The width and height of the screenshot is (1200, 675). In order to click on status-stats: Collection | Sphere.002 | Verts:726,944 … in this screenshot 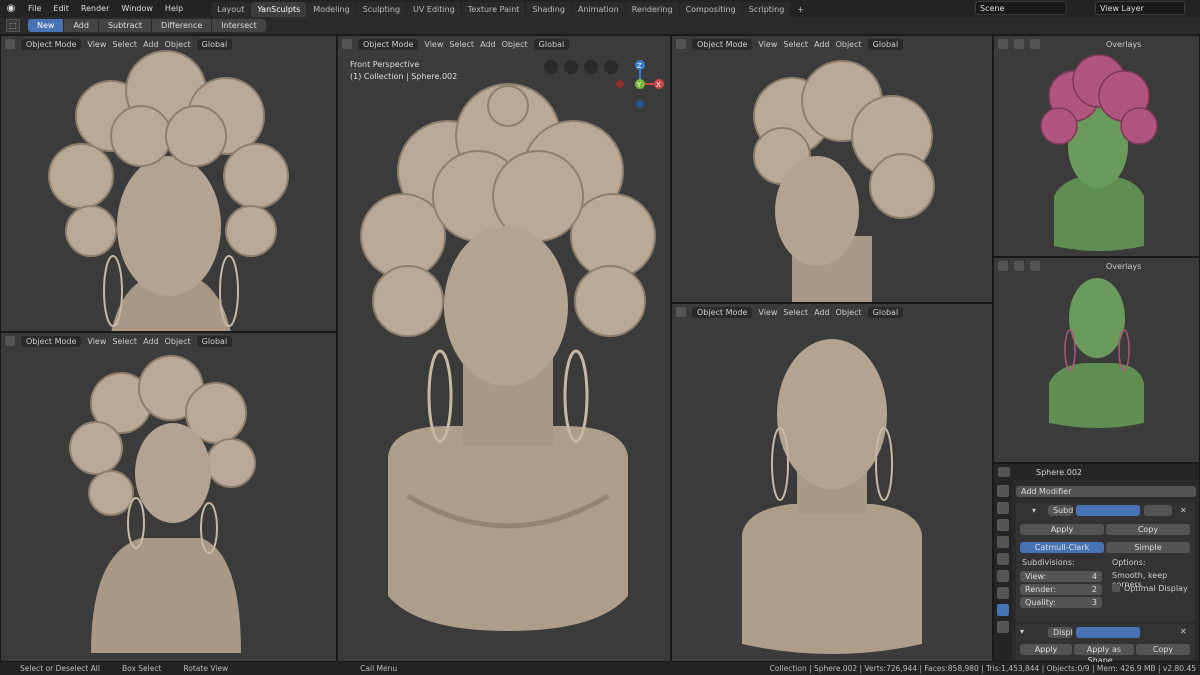, I will do `click(982, 668)`.